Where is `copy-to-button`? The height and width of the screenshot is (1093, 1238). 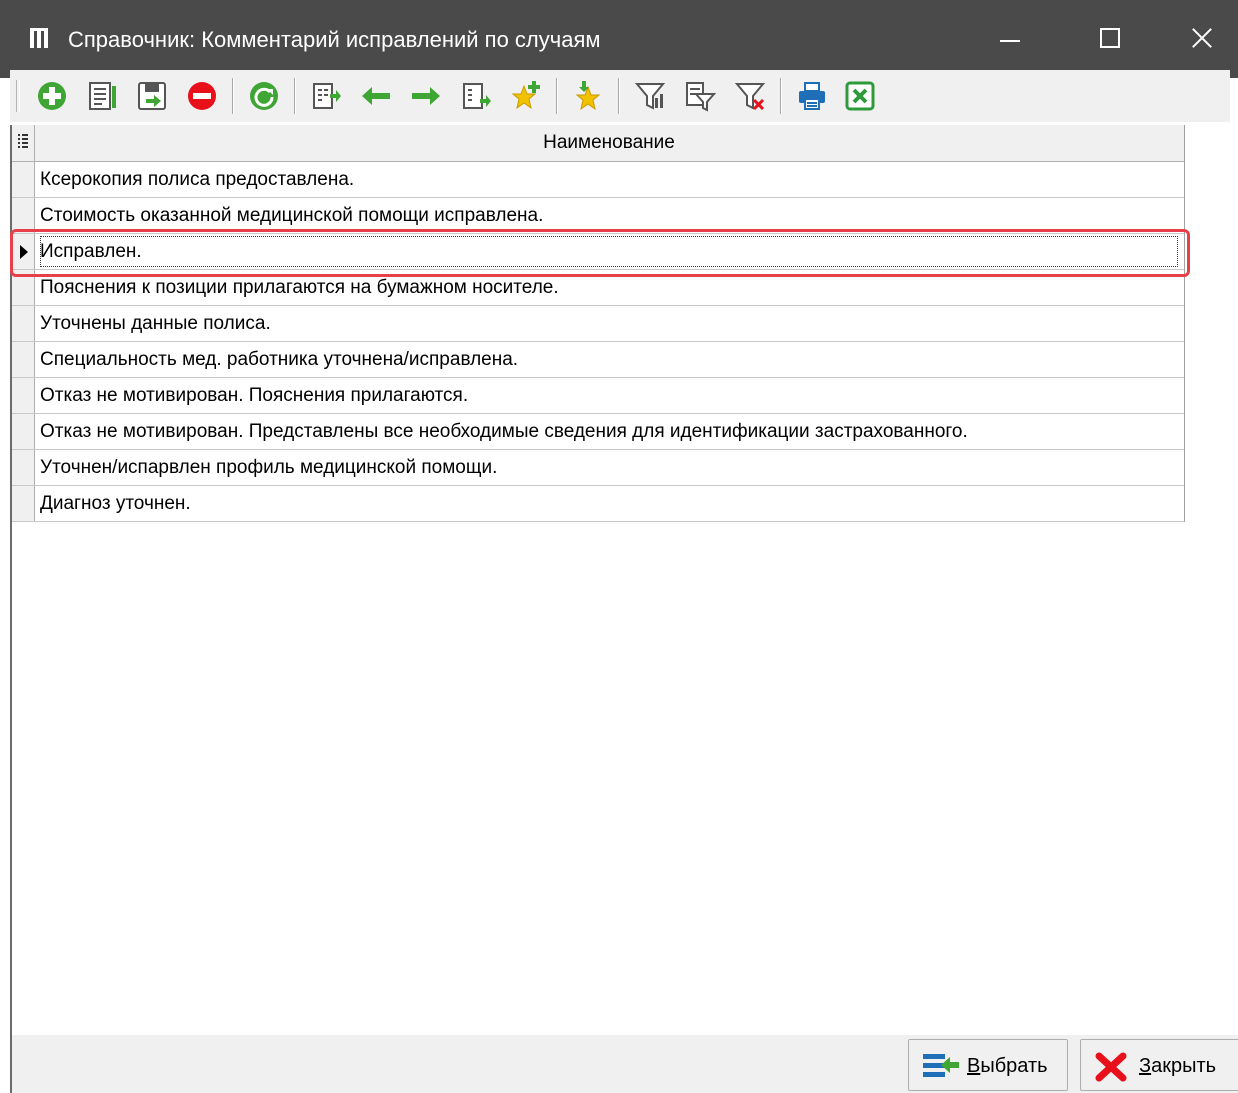 copy-to-button is located at coordinates (476, 96).